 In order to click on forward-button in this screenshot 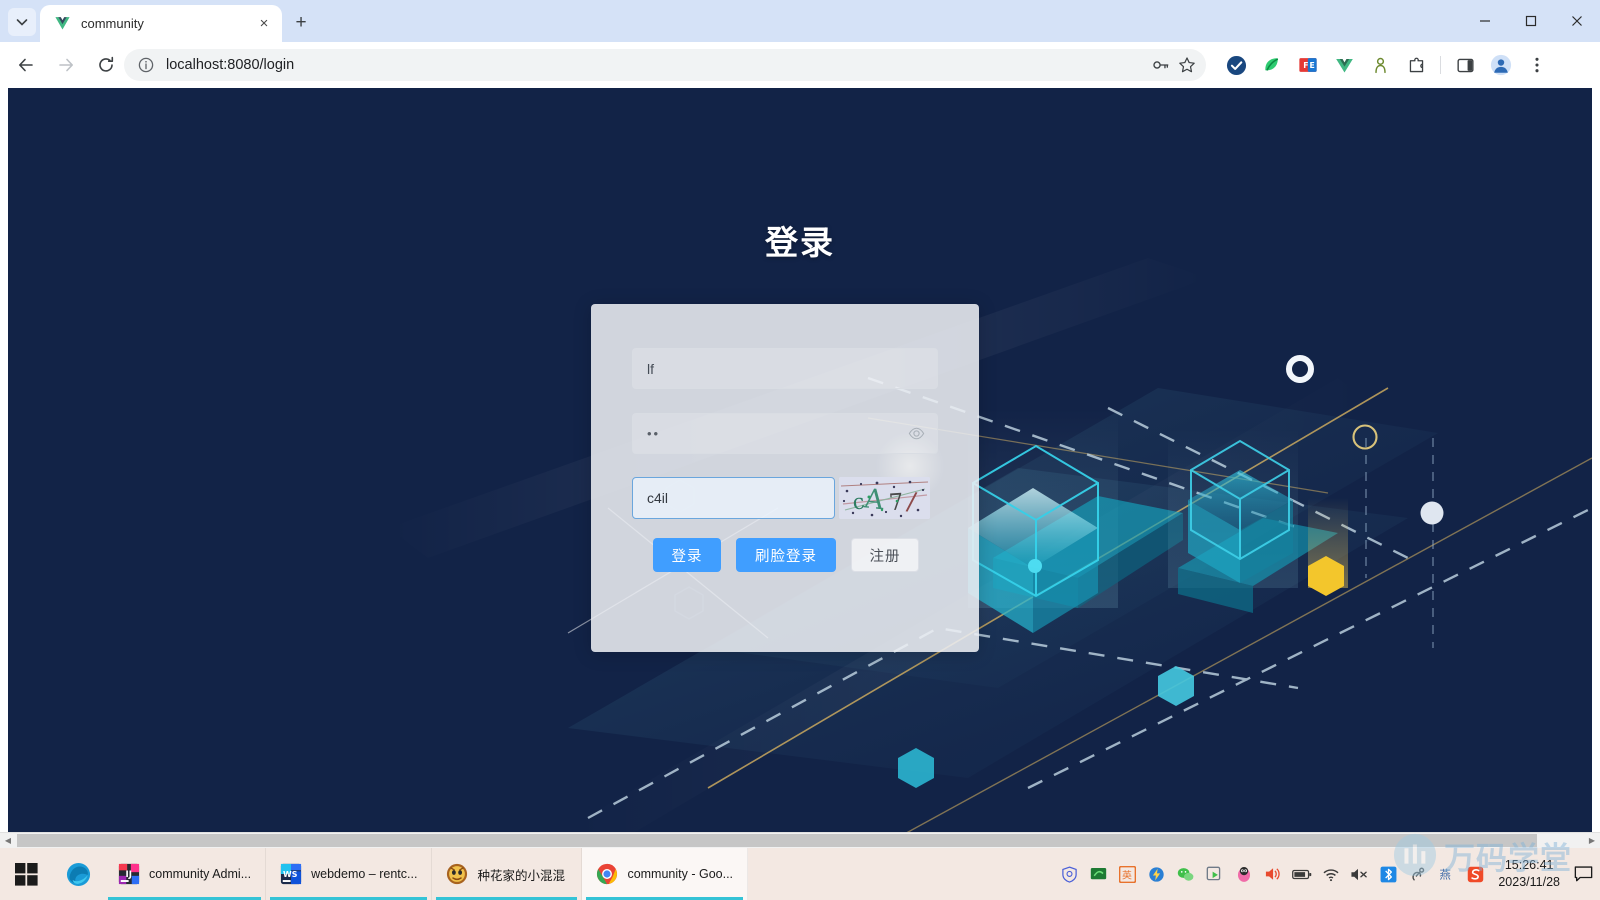, I will do `click(66, 65)`.